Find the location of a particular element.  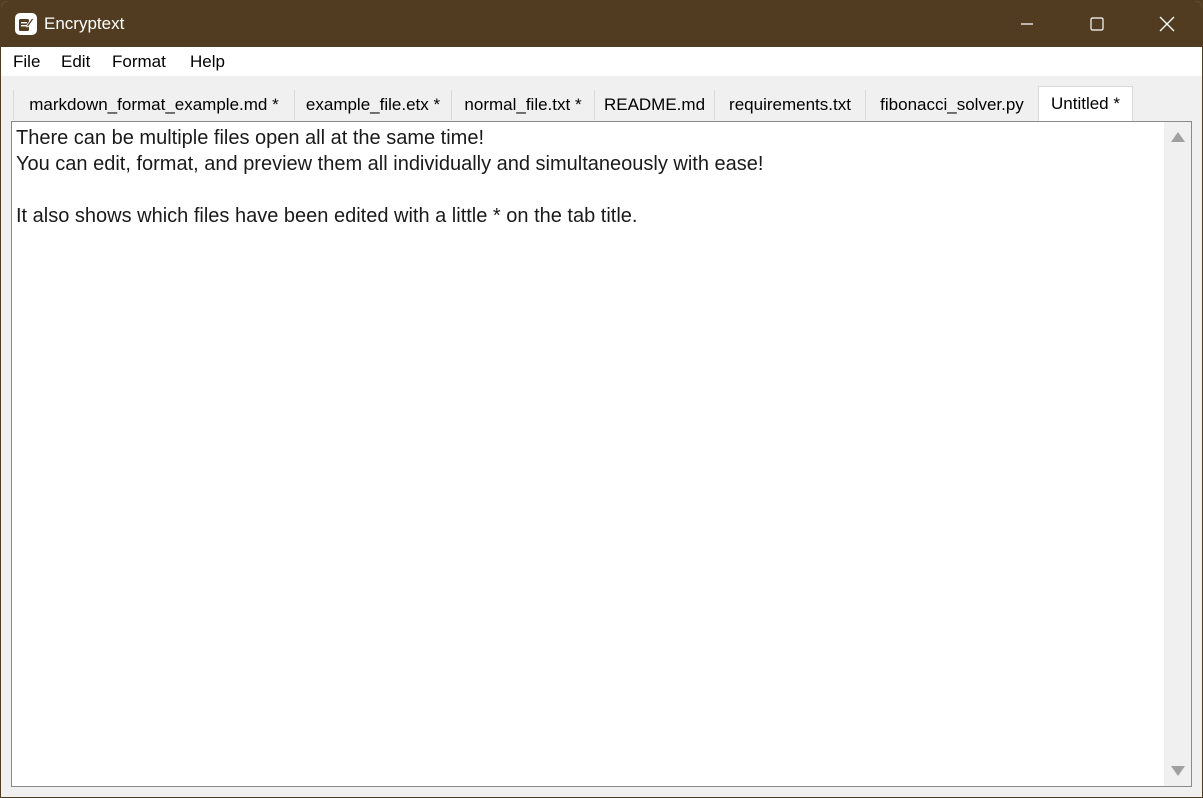

maximize-icon is located at coordinates (1097, 24).